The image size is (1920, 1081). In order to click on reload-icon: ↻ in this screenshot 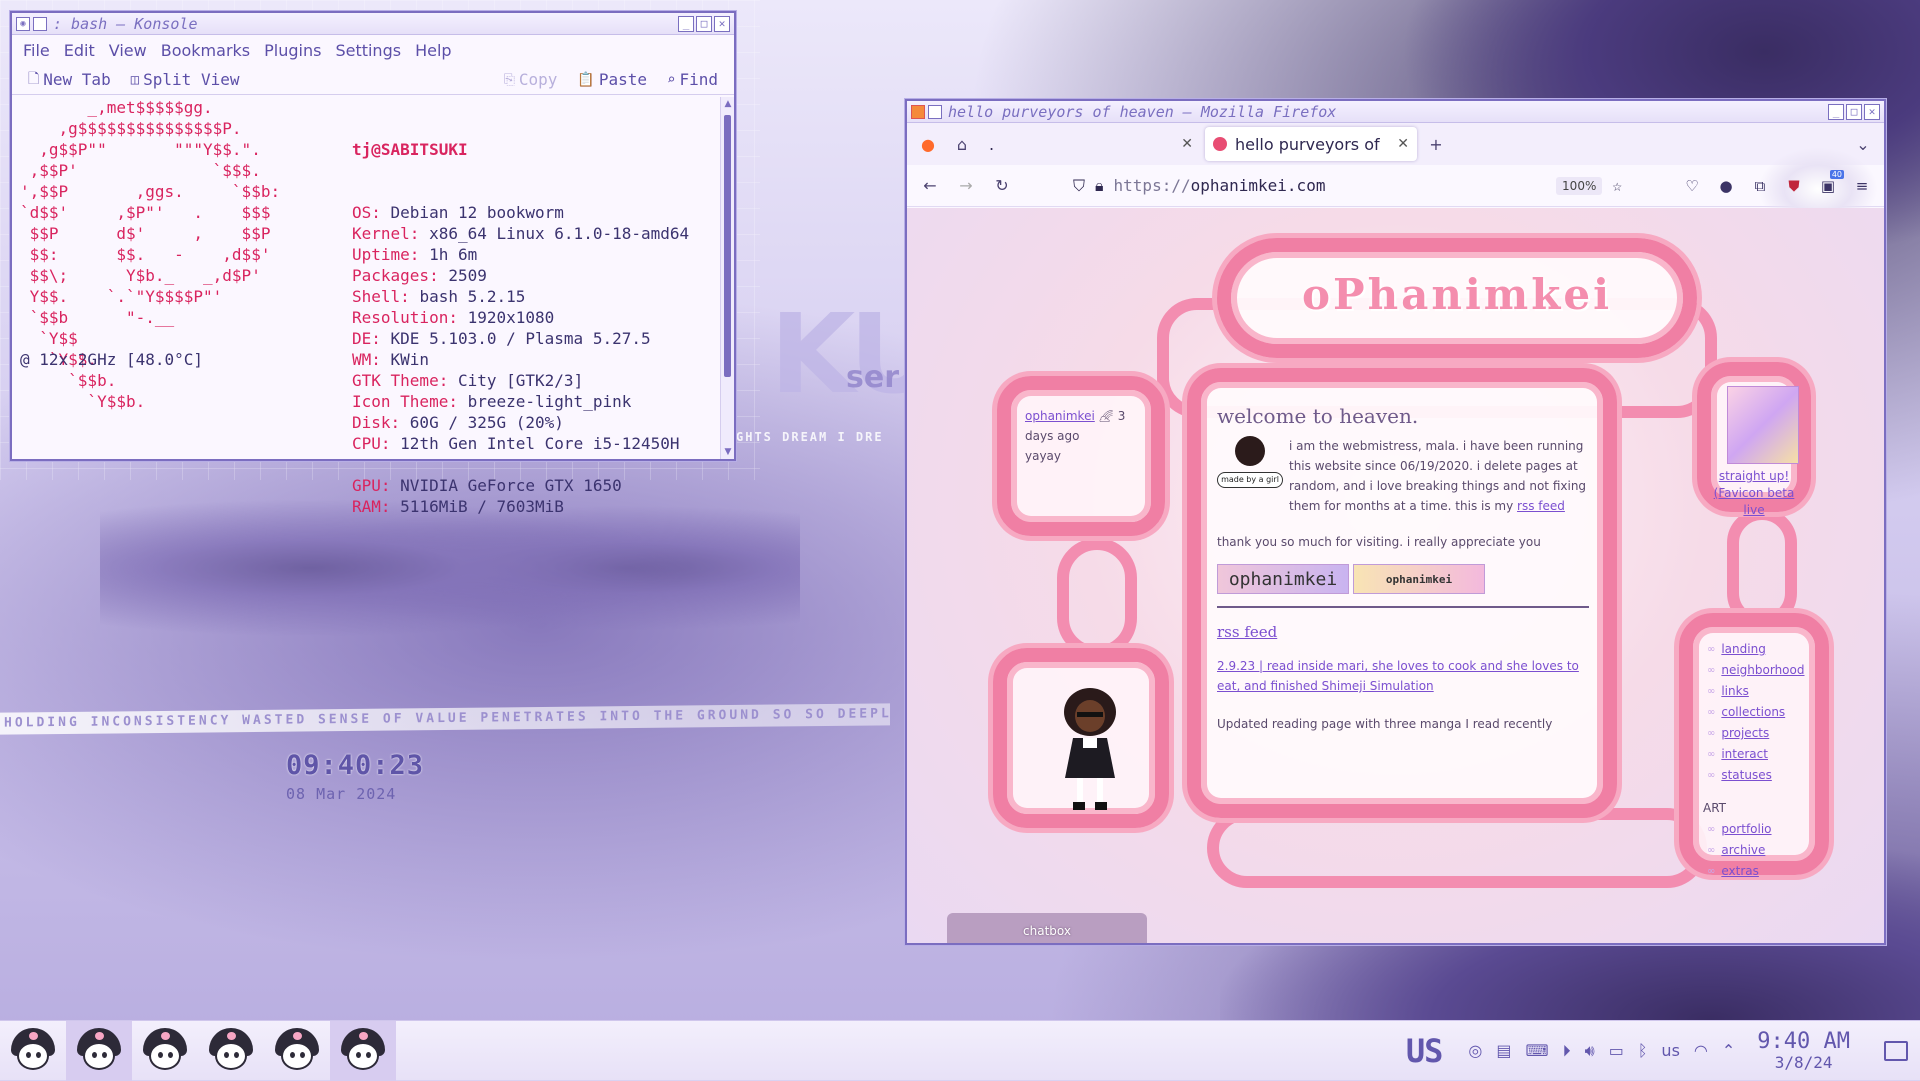, I will do `click(1002, 186)`.